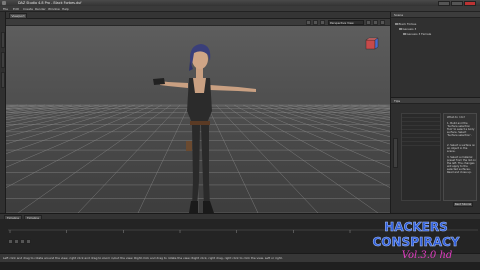 This screenshot has height=270, width=480. I want to click on transport-controls, so click(53, 242).